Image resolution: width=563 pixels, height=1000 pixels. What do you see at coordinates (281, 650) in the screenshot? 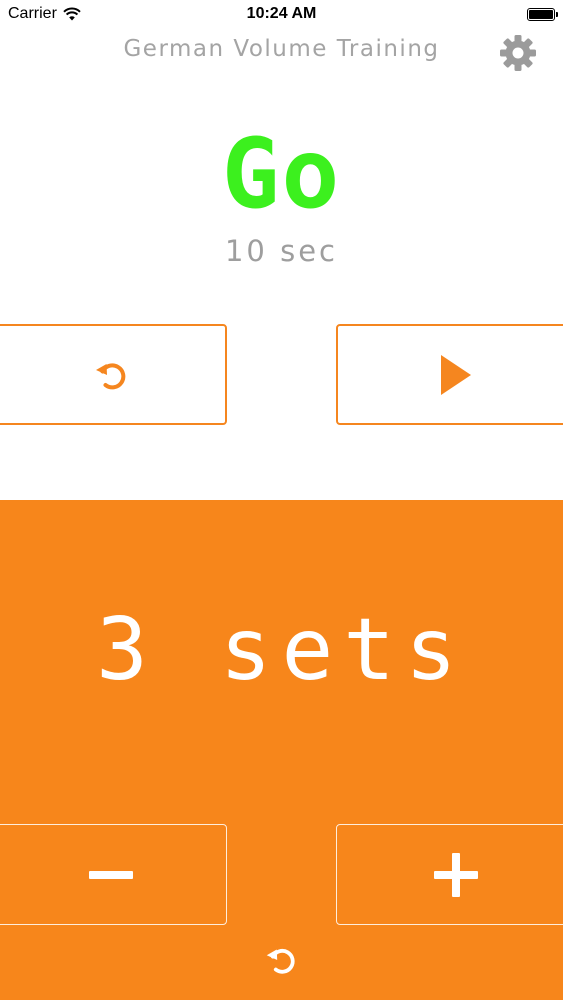
I see `sets-count: 3 sets` at bounding box center [281, 650].